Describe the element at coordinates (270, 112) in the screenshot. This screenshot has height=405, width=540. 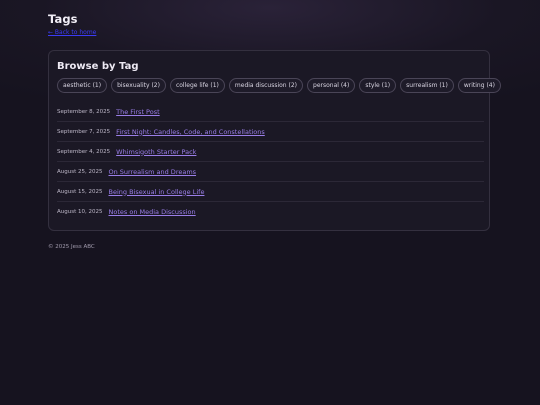
I see `post-row: September 8, 2025 The First Post` at that location.